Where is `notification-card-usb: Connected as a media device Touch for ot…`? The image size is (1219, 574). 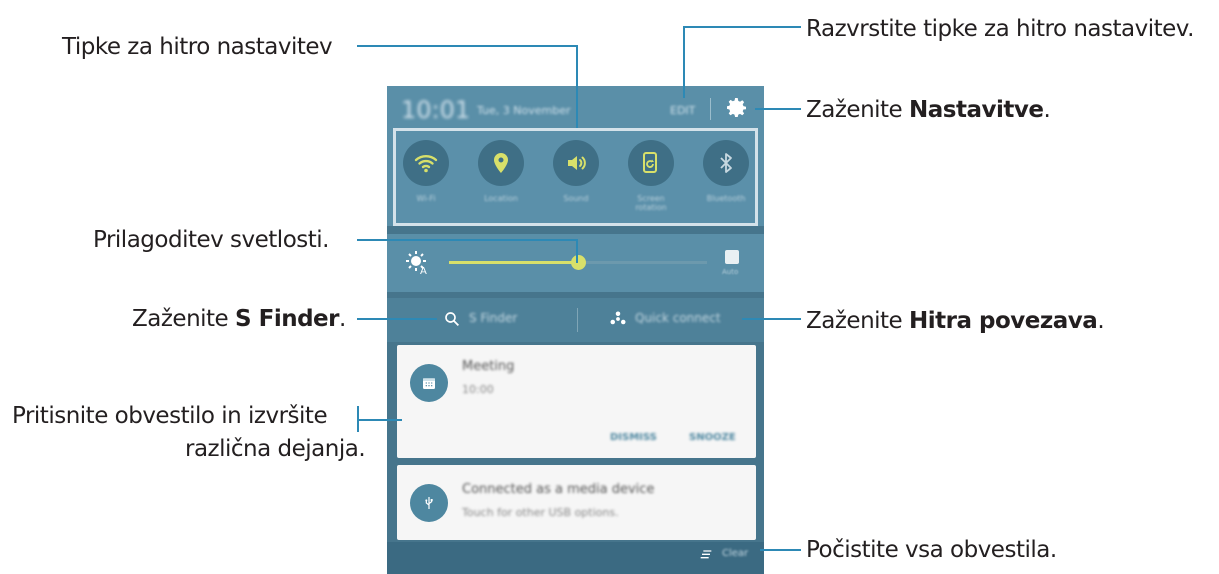 notification-card-usb: Connected as a media device Touch for ot… is located at coordinates (576, 502).